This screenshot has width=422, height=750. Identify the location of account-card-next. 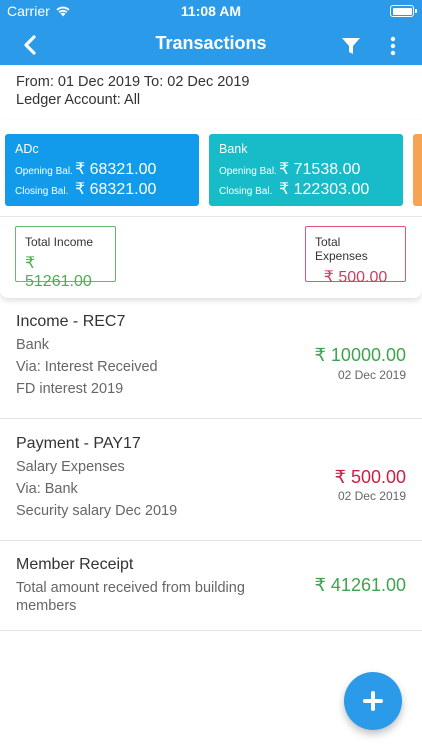
(417, 170).